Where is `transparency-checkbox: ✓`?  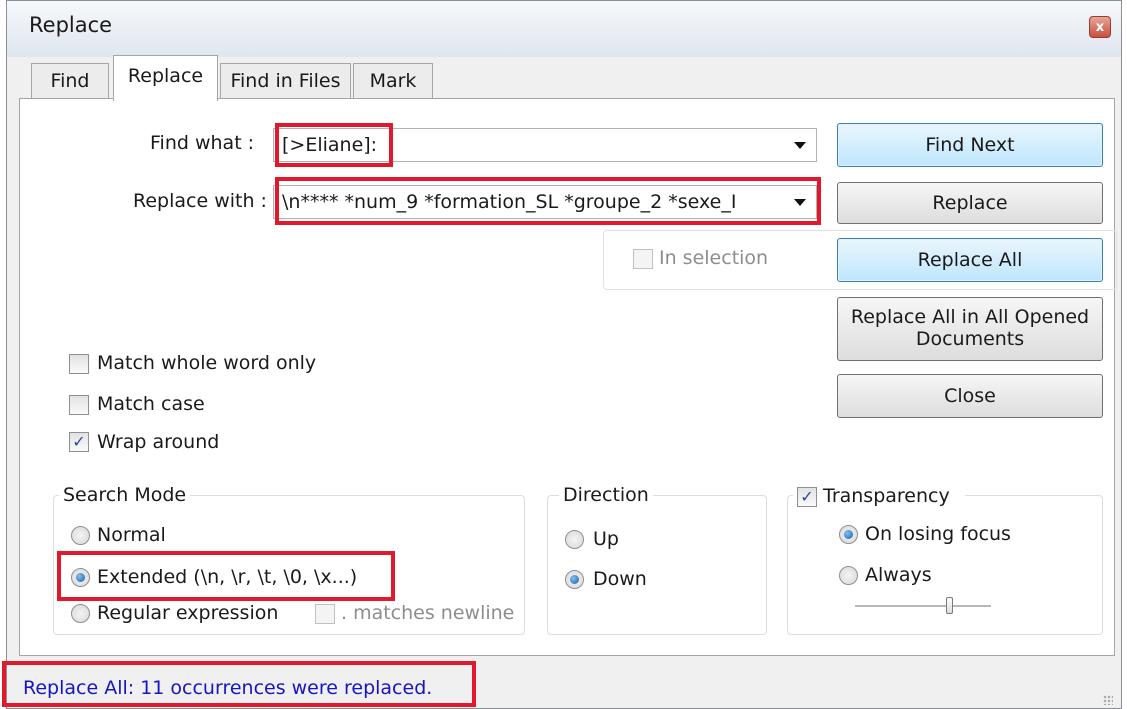 transparency-checkbox: ✓ is located at coordinates (807, 497).